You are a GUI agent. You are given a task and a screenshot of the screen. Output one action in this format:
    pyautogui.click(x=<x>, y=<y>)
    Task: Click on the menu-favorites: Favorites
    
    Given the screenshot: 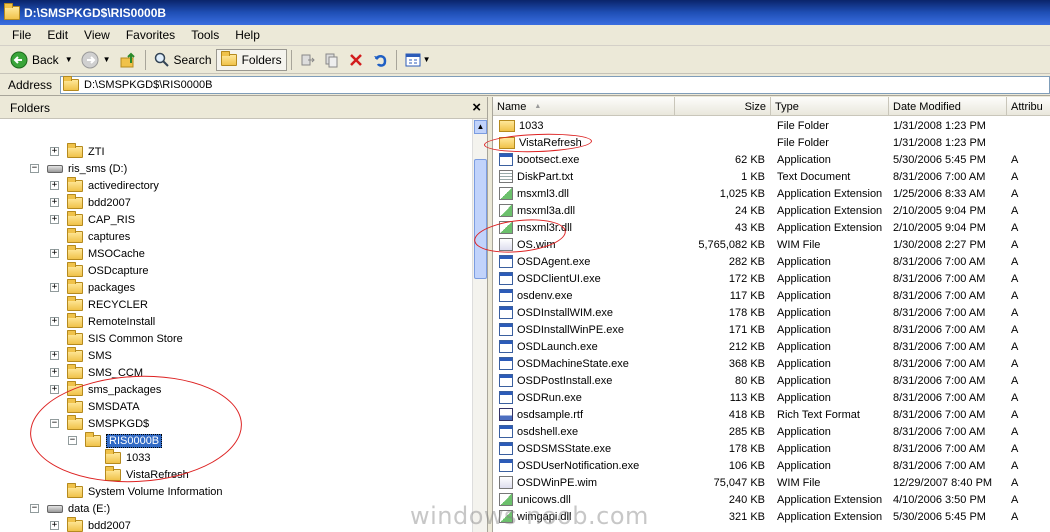 What is the action you would take?
    pyautogui.click(x=150, y=35)
    